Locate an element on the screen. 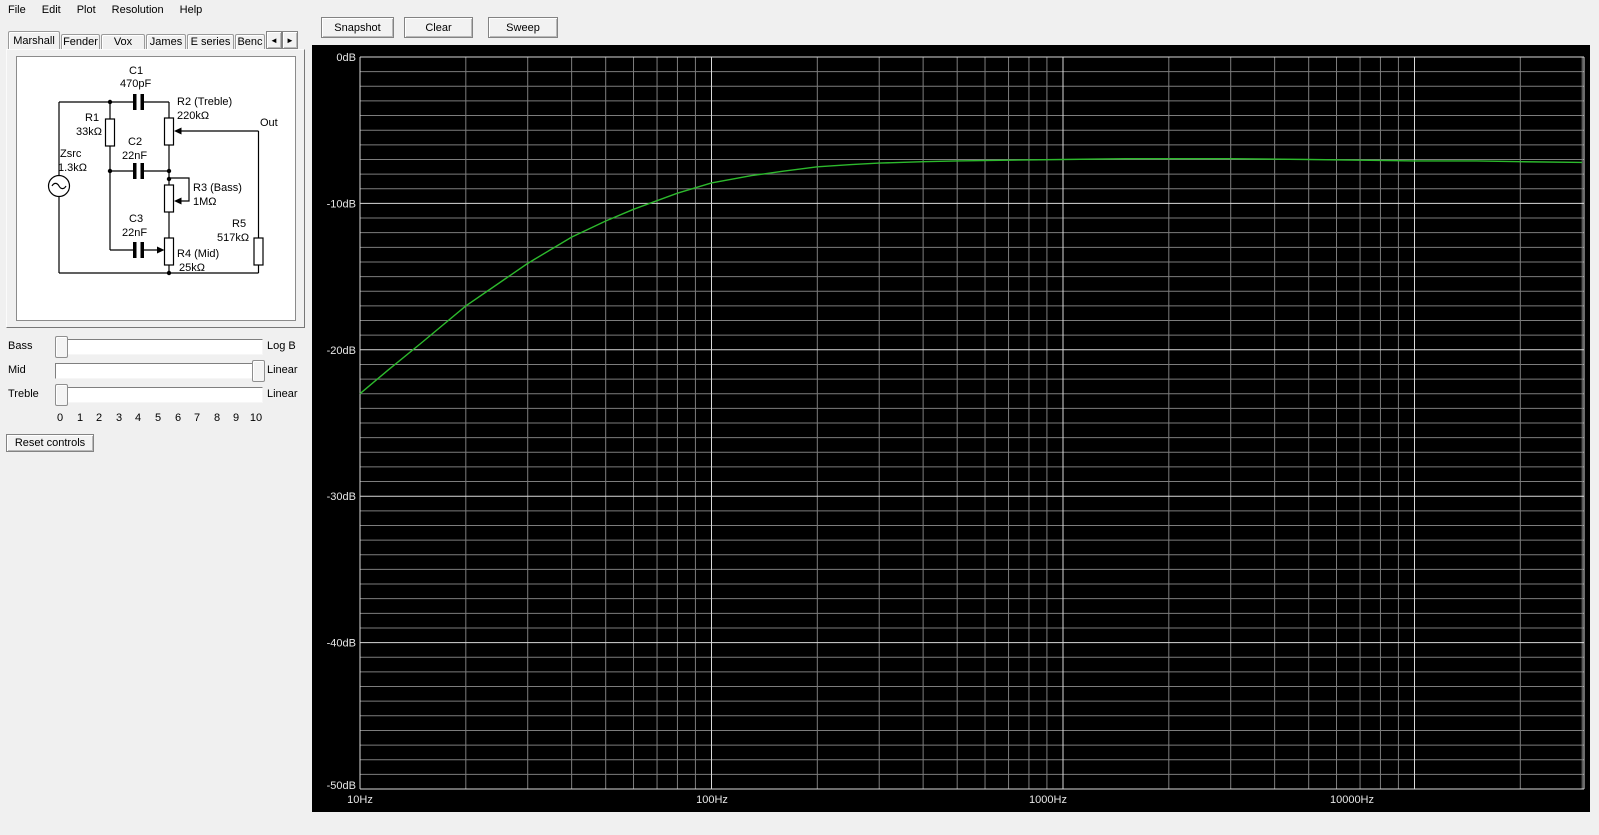 This screenshot has height=835, width=1599. y-axis-tick-label: -30dB is located at coordinates (341, 497).